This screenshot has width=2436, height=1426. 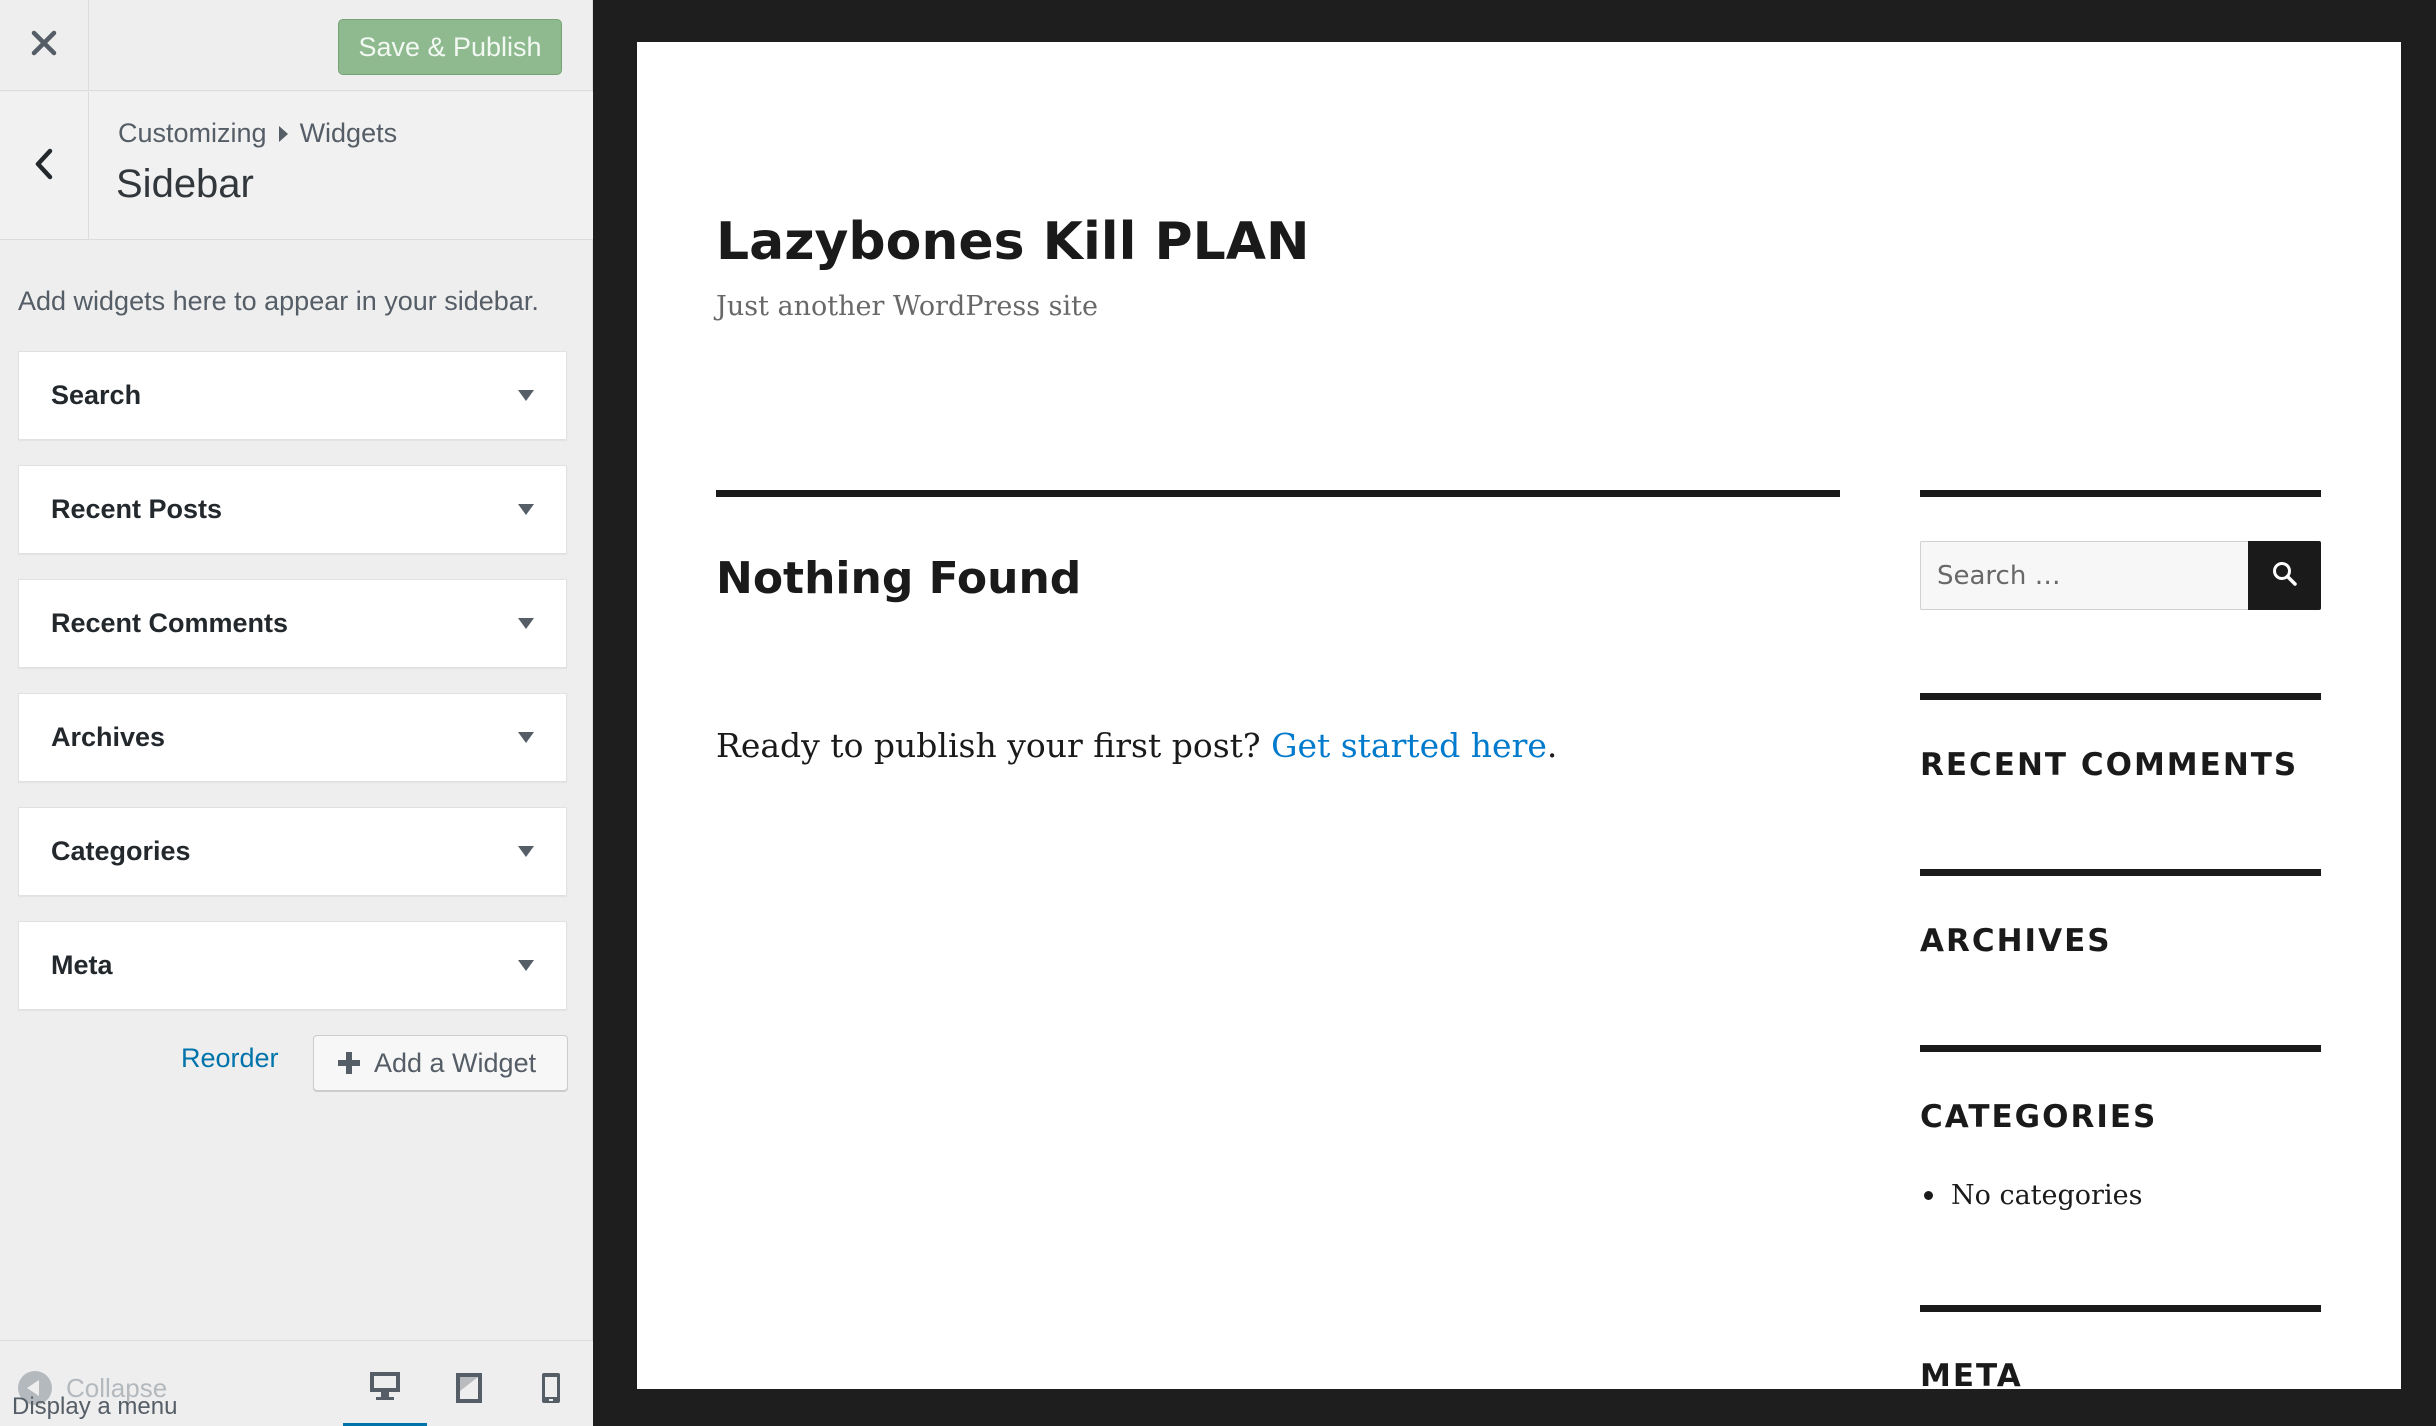 What do you see at coordinates (283, 133) in the screenshot?
I see `caret-right-icon` at bounding box center [283, 133].